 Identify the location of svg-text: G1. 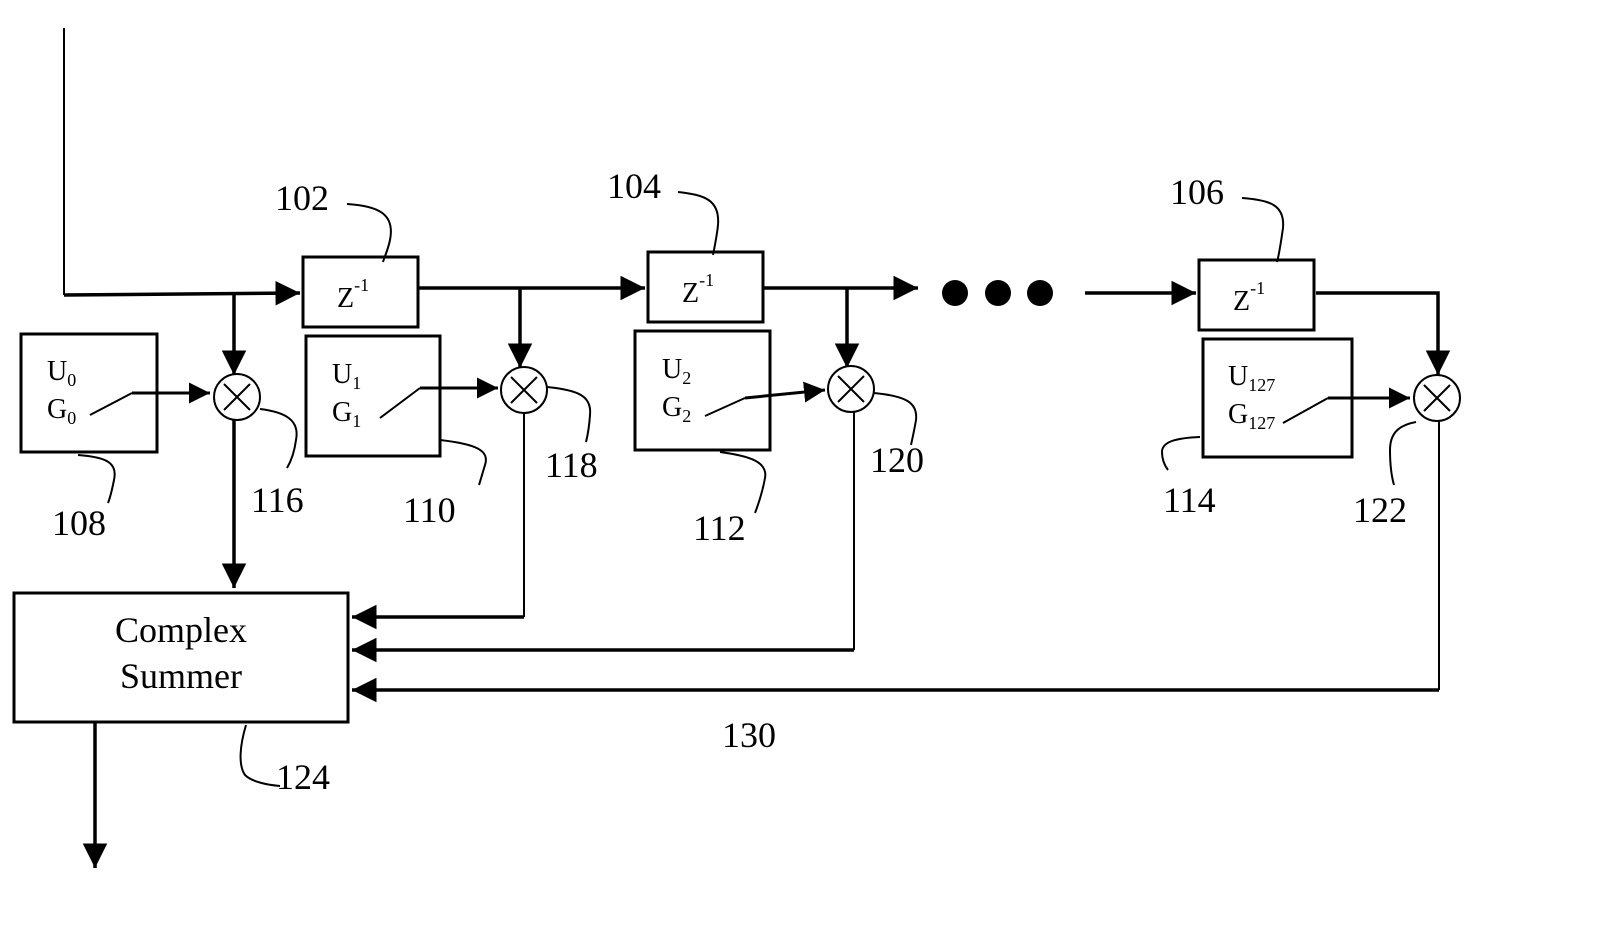
(346, 414).